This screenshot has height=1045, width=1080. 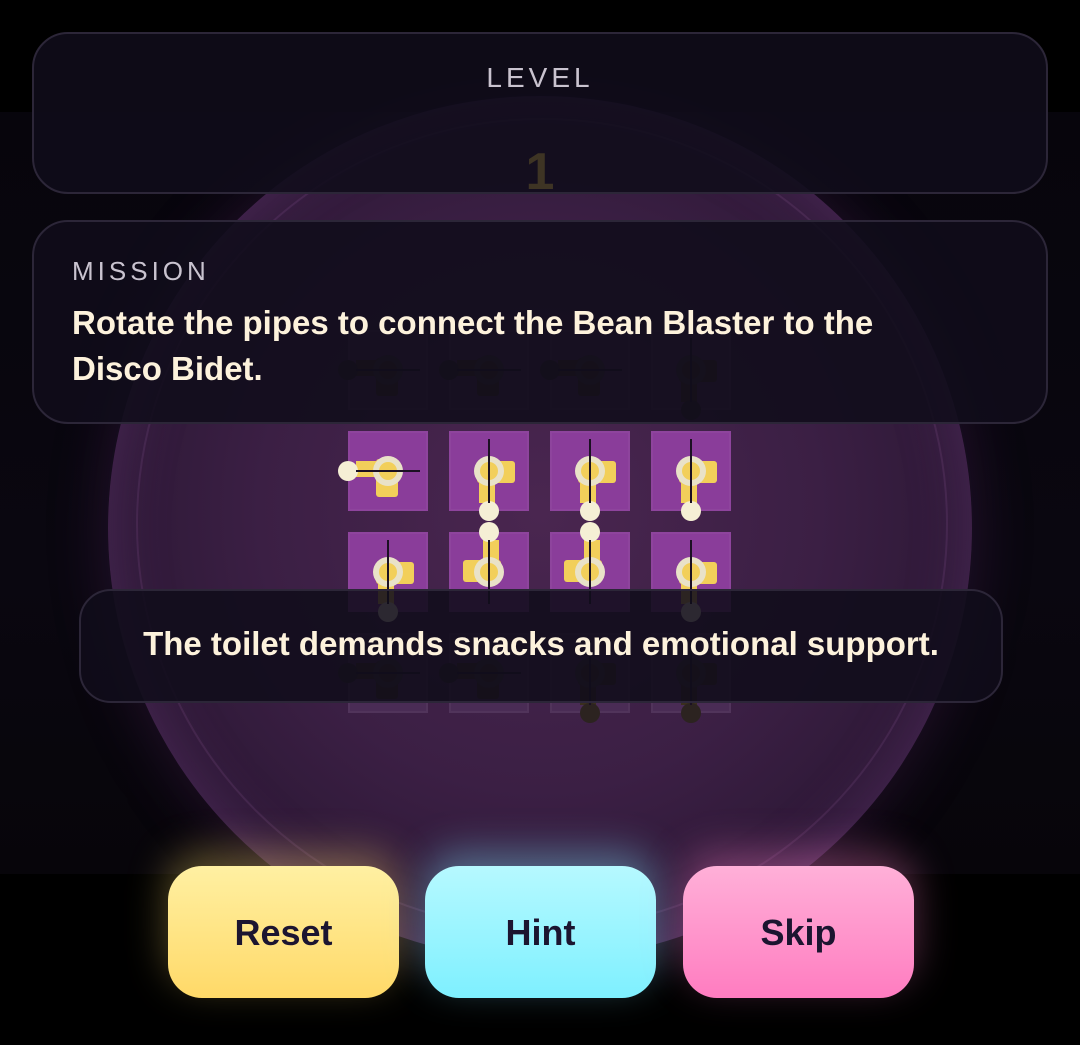 What do you see at coordinates (283, 932) in the screenshot?
I see `reset-button: Reset` at bounding box center [283, 932].